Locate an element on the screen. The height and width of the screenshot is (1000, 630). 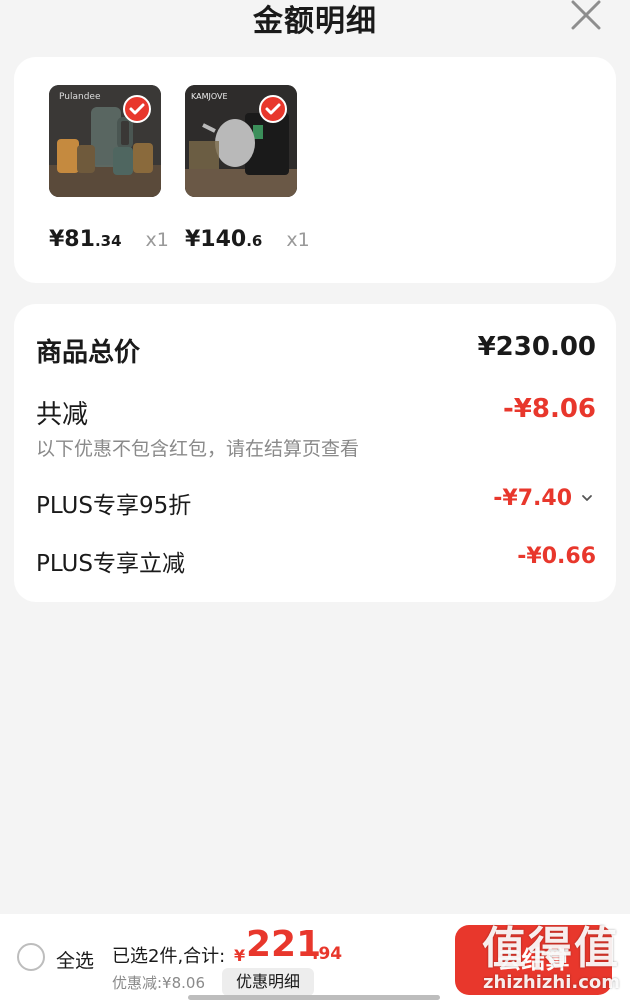
close-icon is located at coordinates (586, 15).